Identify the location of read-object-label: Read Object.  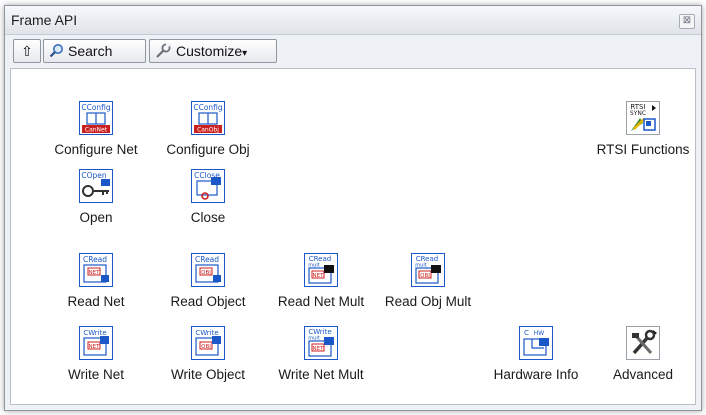
(208, 301).